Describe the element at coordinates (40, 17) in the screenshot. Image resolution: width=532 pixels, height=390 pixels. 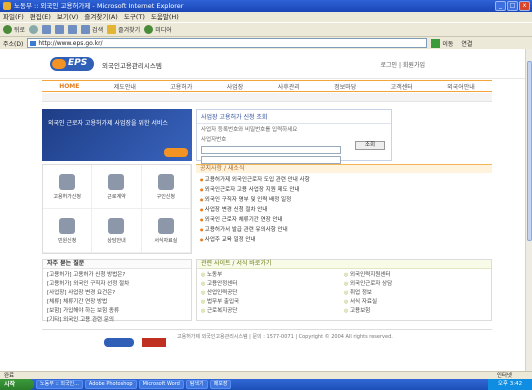
I see `menu-edit: 편집(E)` at that location.